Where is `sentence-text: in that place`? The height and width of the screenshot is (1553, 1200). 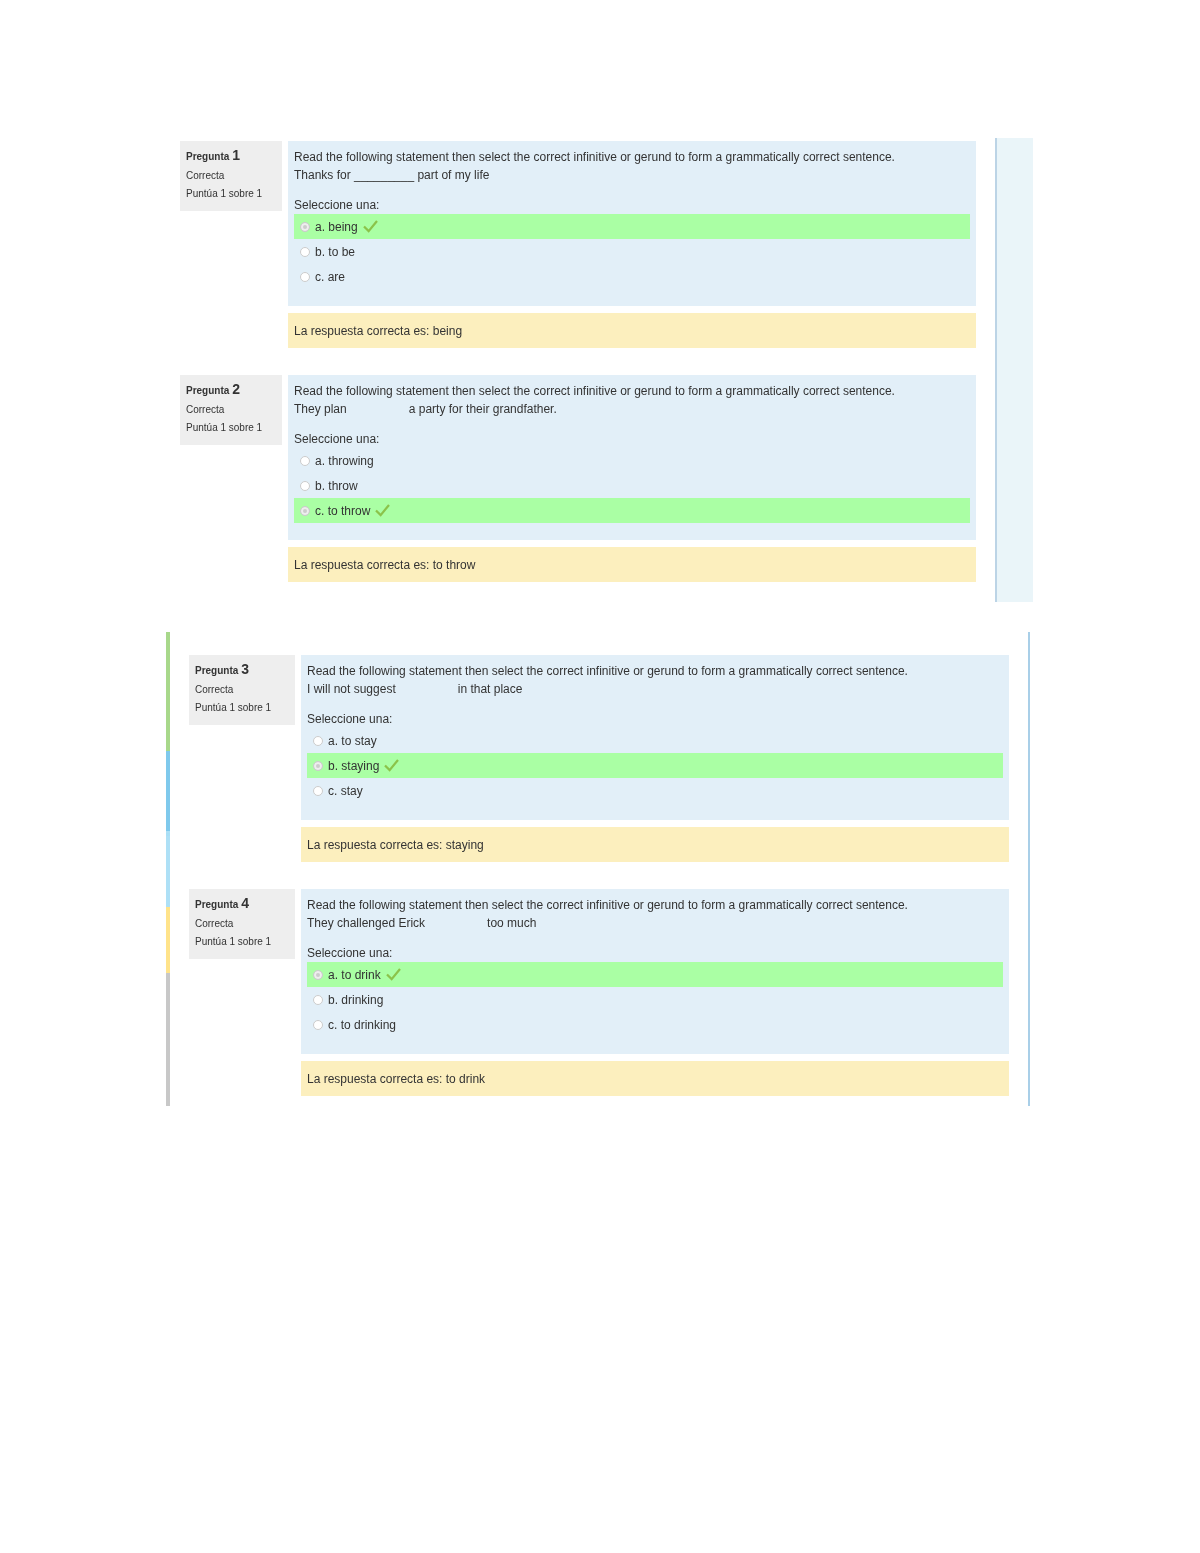
sentence-text: in that place is located at coordinates (490, 689).